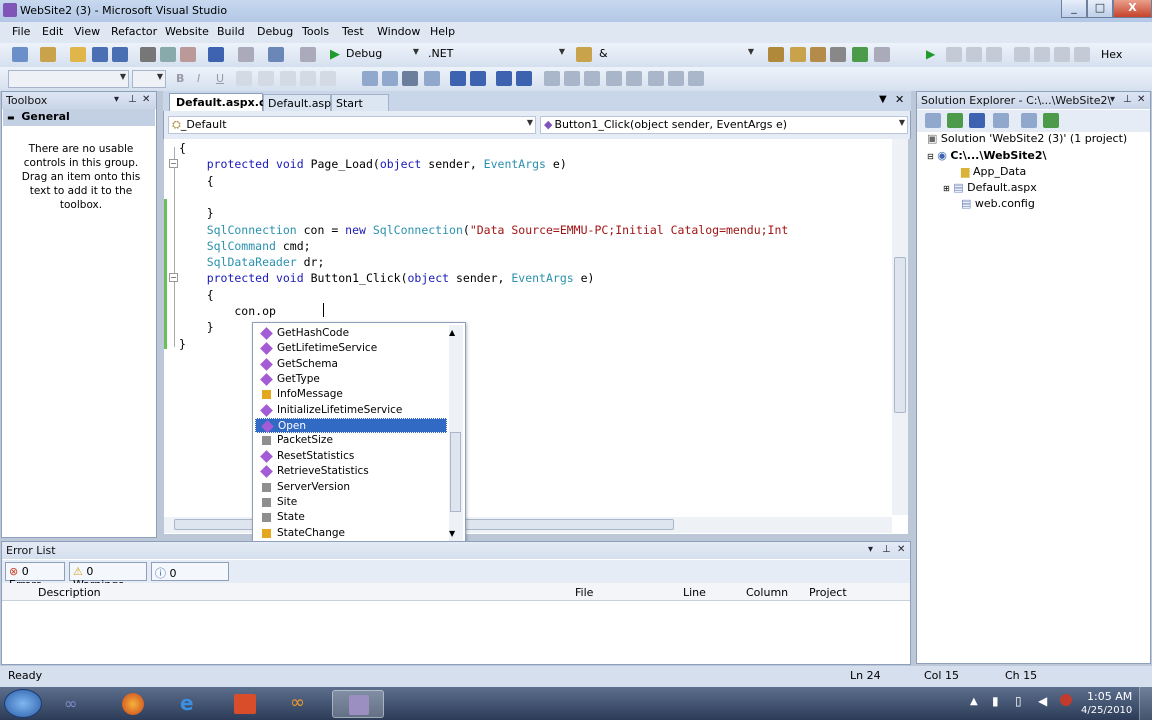  I want to click on code-line: SqlCommand cmd;, so click(245, 246).